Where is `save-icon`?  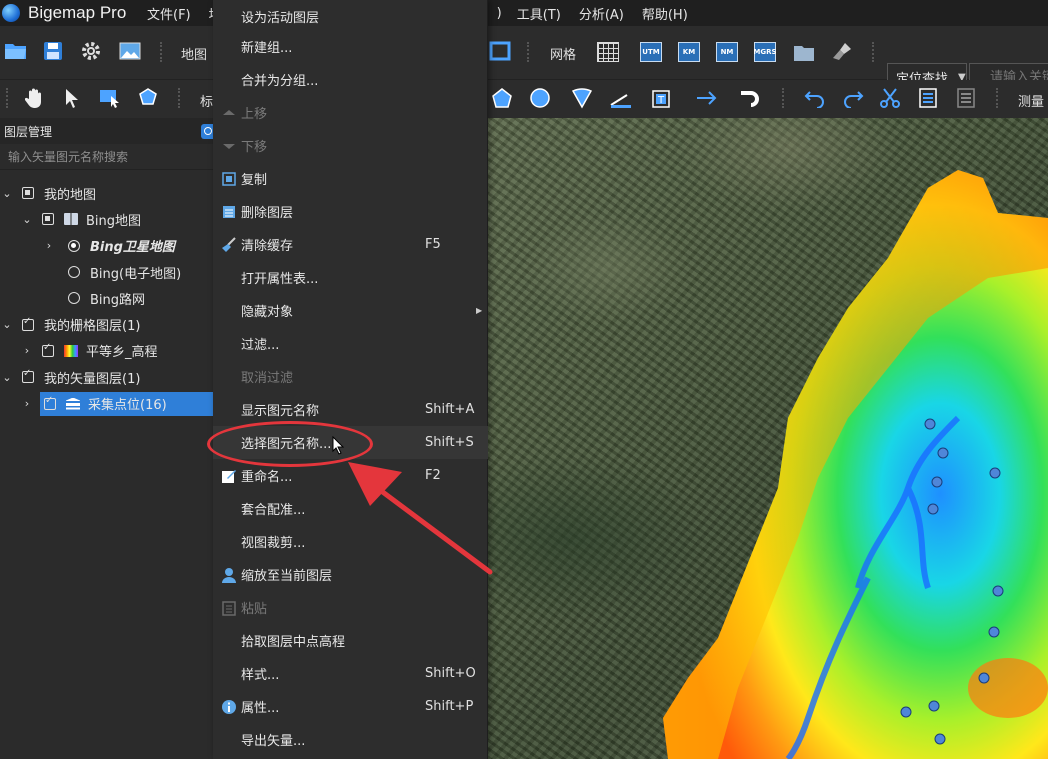
save-icon is located at coordinates (53, 51).